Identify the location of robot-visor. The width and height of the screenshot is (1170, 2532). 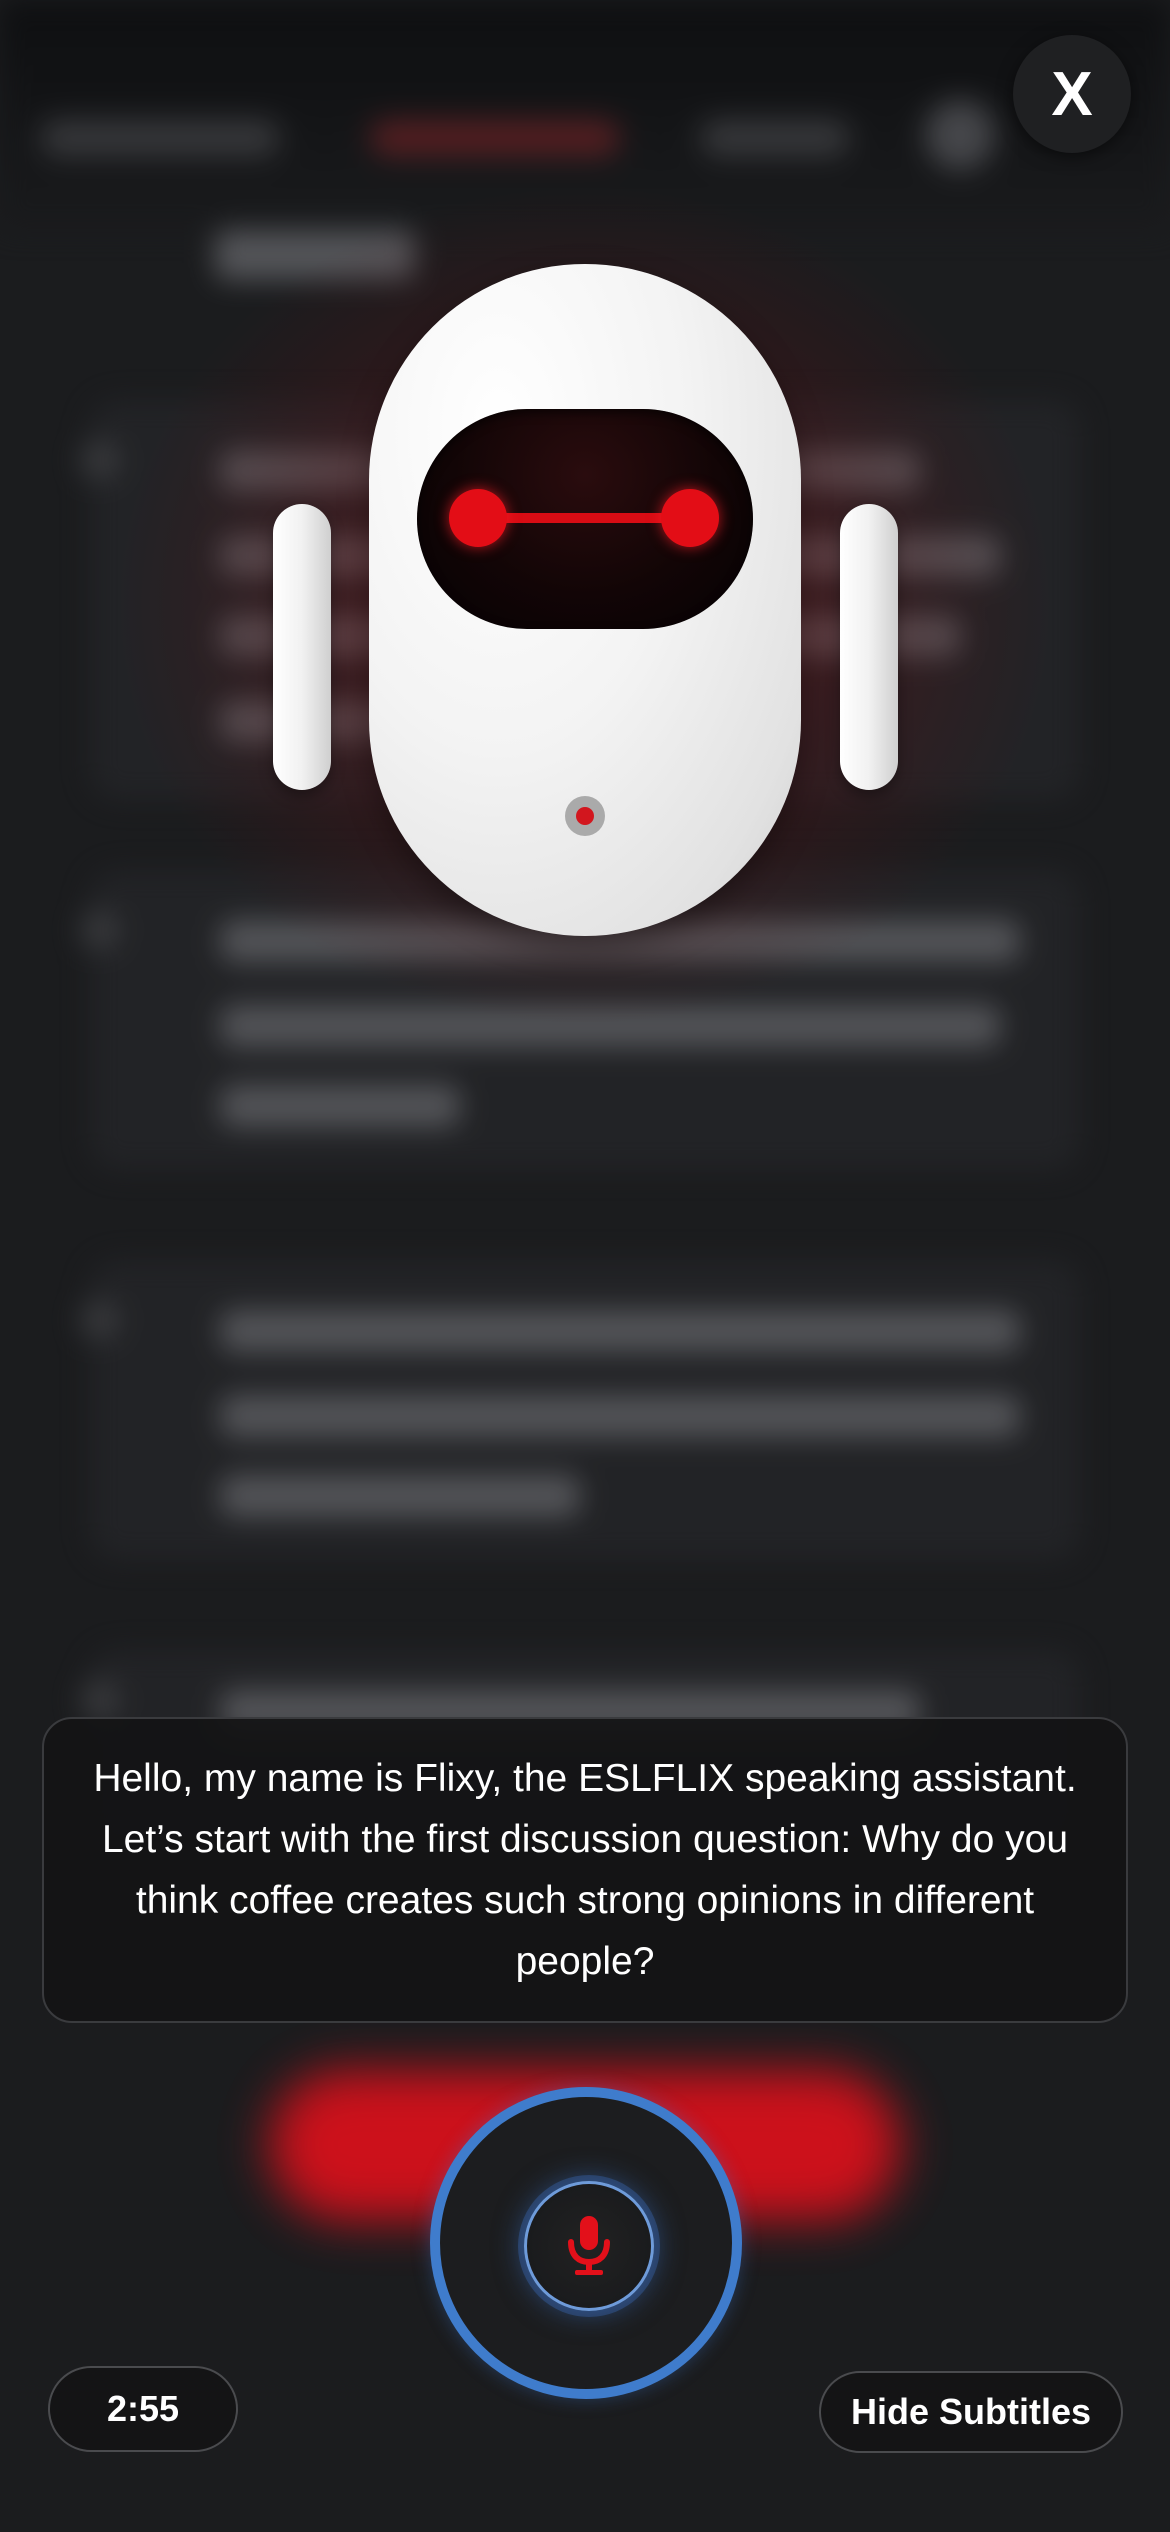
(585, 519).